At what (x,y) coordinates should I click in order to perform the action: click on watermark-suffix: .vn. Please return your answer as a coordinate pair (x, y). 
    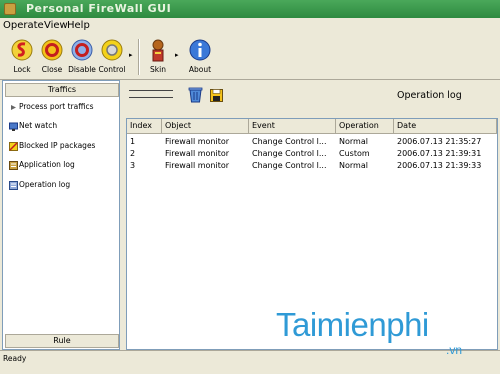
    Looking at the image, I should click on (454, 350).